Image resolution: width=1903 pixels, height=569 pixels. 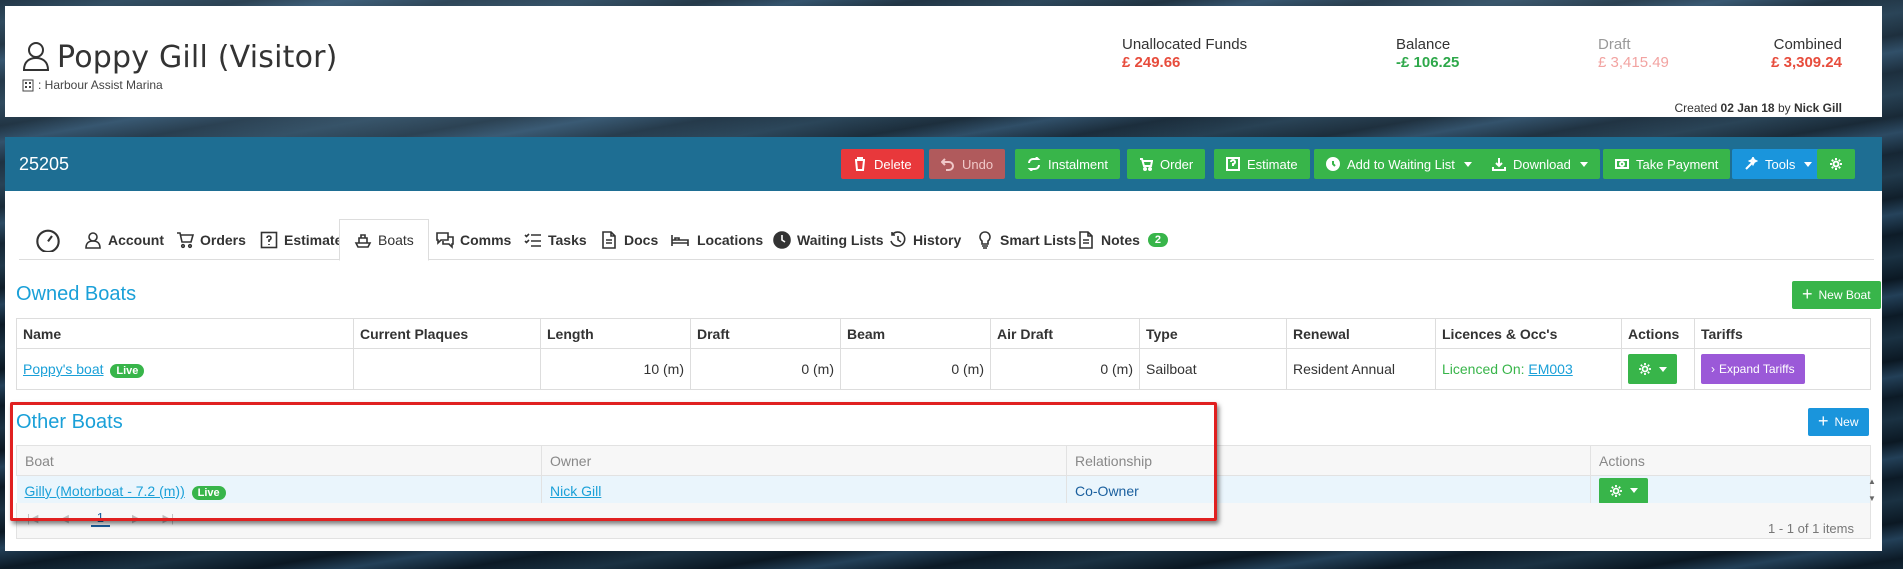 What do you see at coordinates (1757, 369) in the screenshot?
I see `expand-tariffs-label: Expand Tariffs` at bounding box center [1757, 369].